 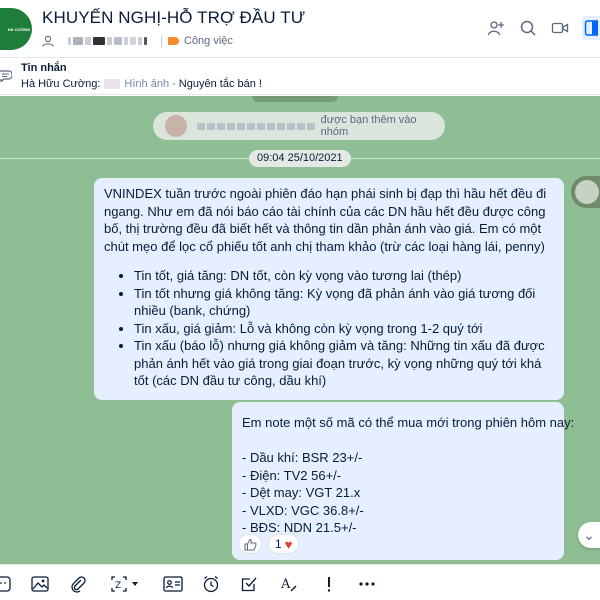 I want to click on group-title: KHUYẾN NGHỊ-HỖ TRỢ ĐẦU TƯ, so click(x=173, y=18).